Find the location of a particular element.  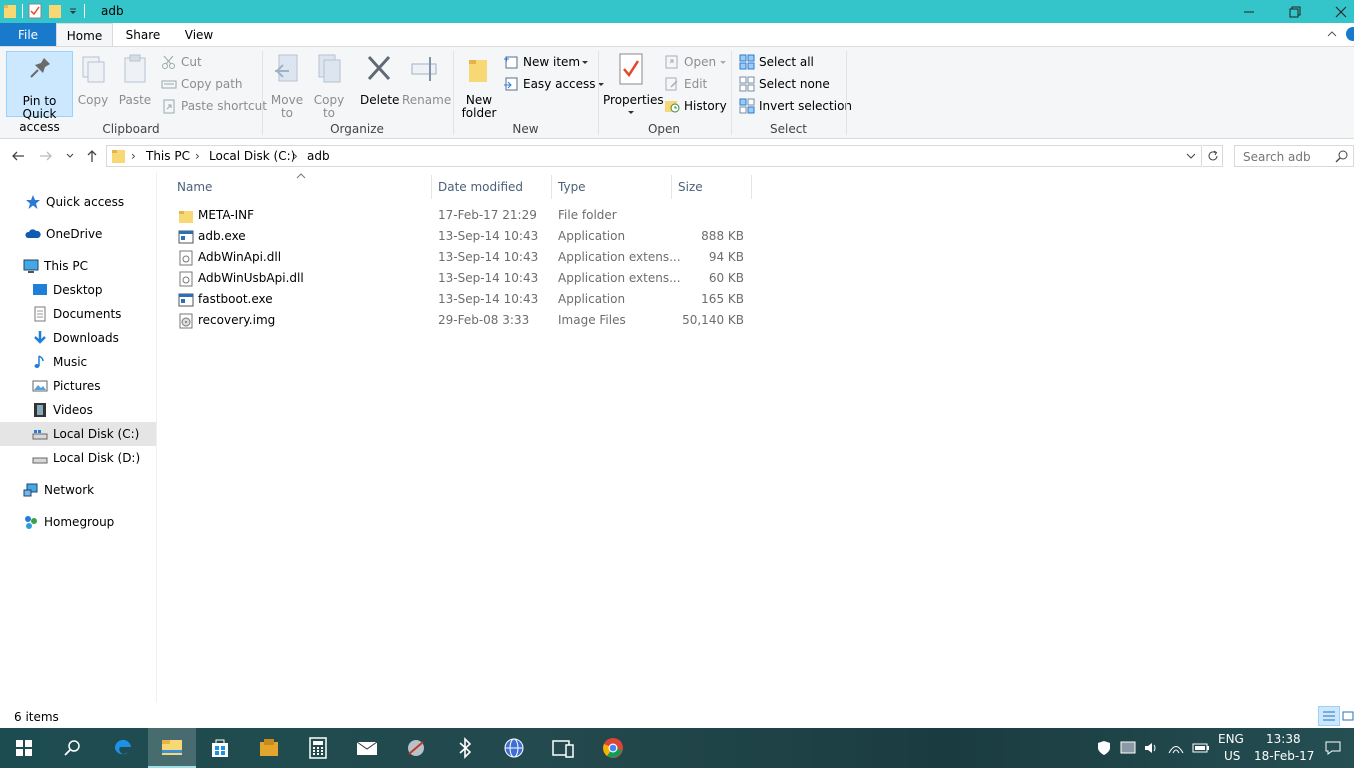

paste-shortcut-button: Paste shortcut is located at coordinates (214, 106).